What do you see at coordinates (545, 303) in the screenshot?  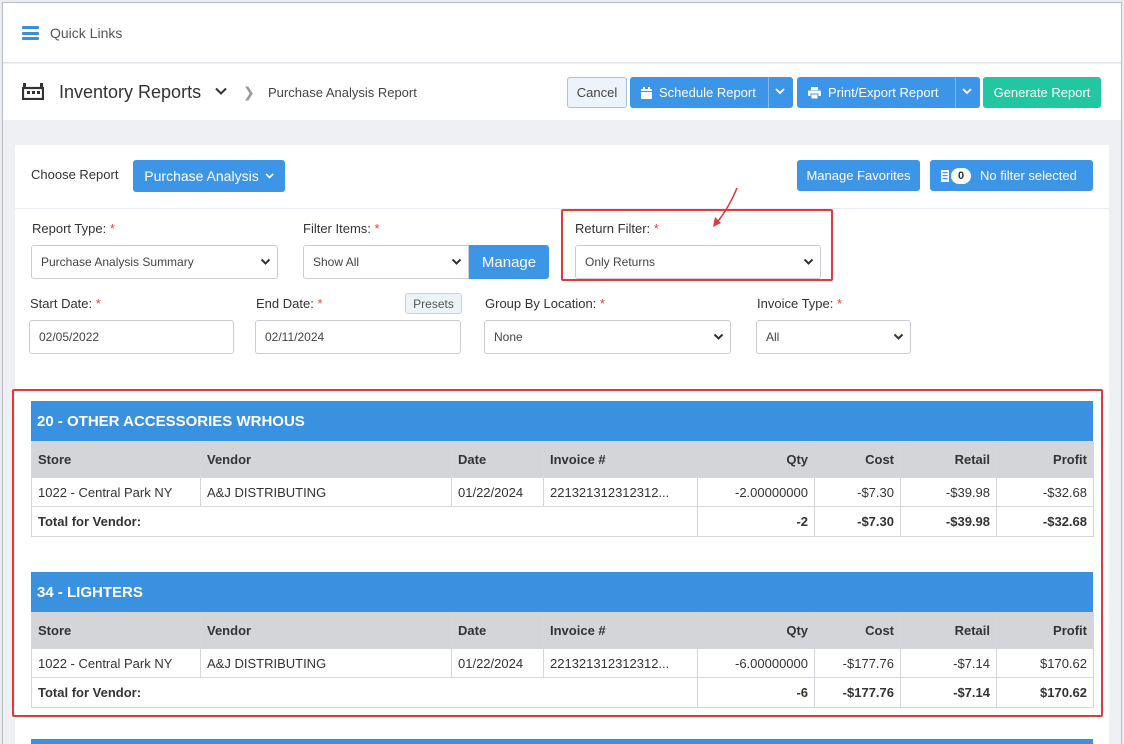 I see `group-by-location-label: Group By Location: *` at bounding box center [545, 303].